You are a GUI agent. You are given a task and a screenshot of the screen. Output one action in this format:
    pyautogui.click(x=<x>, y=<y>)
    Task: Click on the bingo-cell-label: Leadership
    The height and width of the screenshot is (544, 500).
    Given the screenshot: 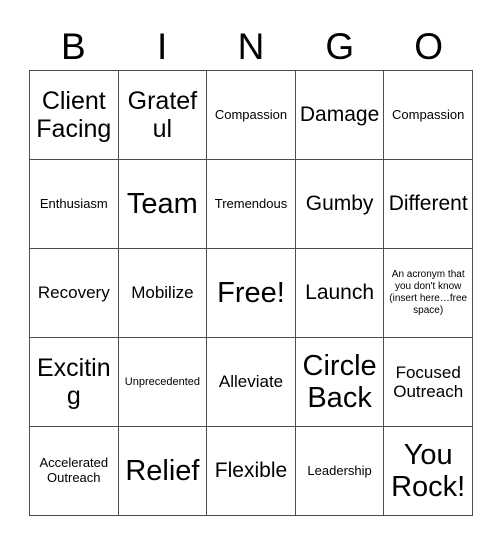 What is the action you would take?
    pyautogui.click(x=339, y=470)
    